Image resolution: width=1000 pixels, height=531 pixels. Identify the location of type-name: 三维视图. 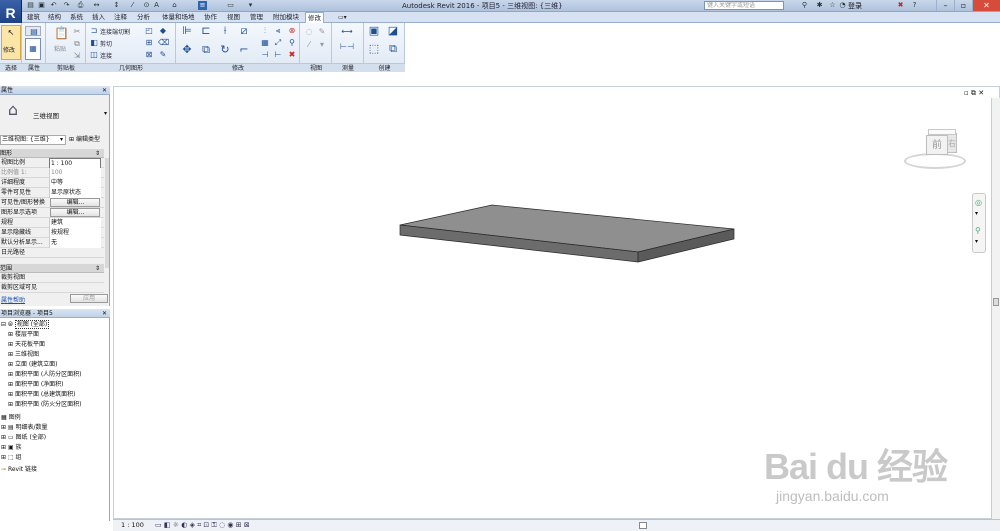
(46, 115).